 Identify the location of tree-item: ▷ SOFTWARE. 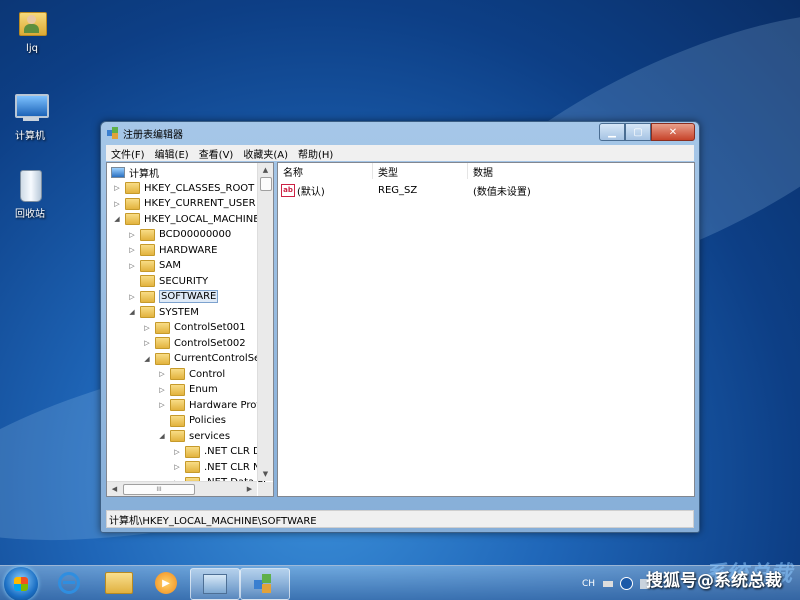
(173, 296).